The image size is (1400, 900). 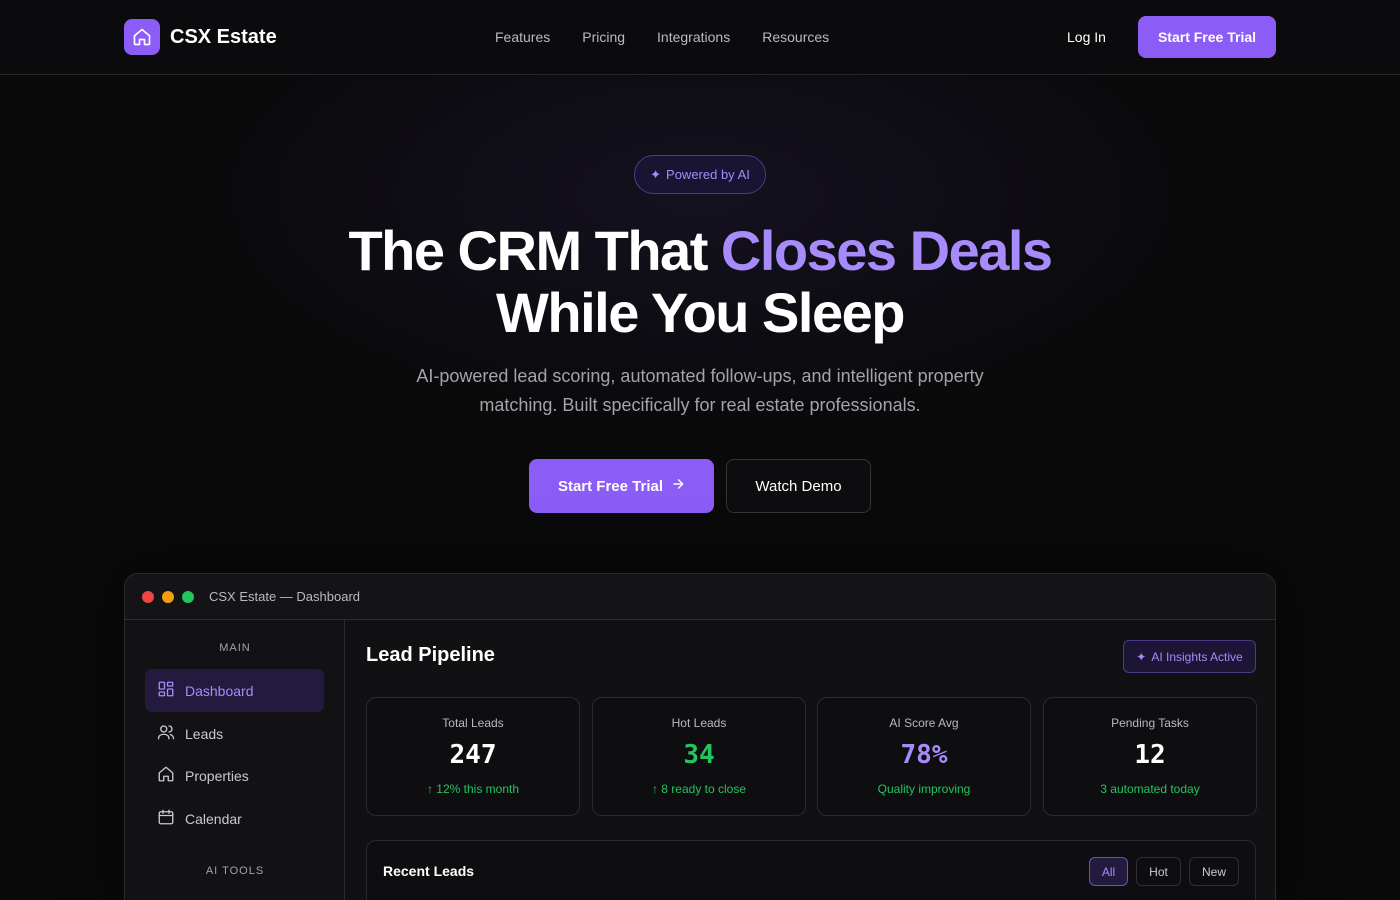 I want to click on calendar-icon, so click(x=166, y=818).